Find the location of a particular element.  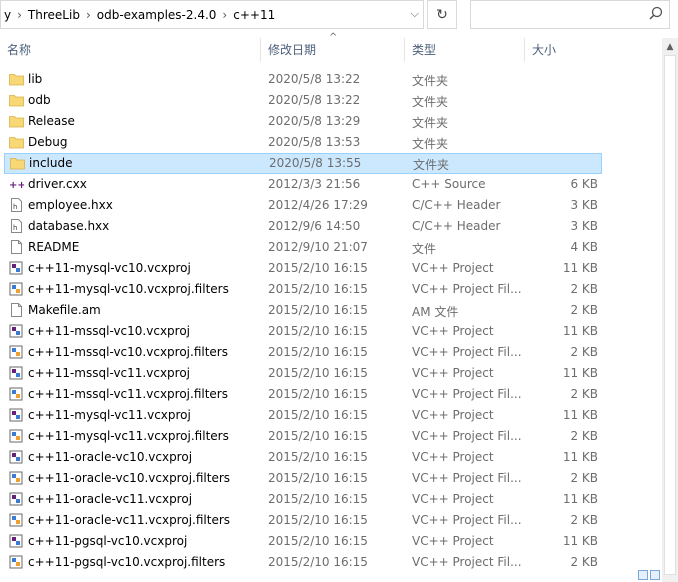

details-view-icon is located at coordinates (643, 575).